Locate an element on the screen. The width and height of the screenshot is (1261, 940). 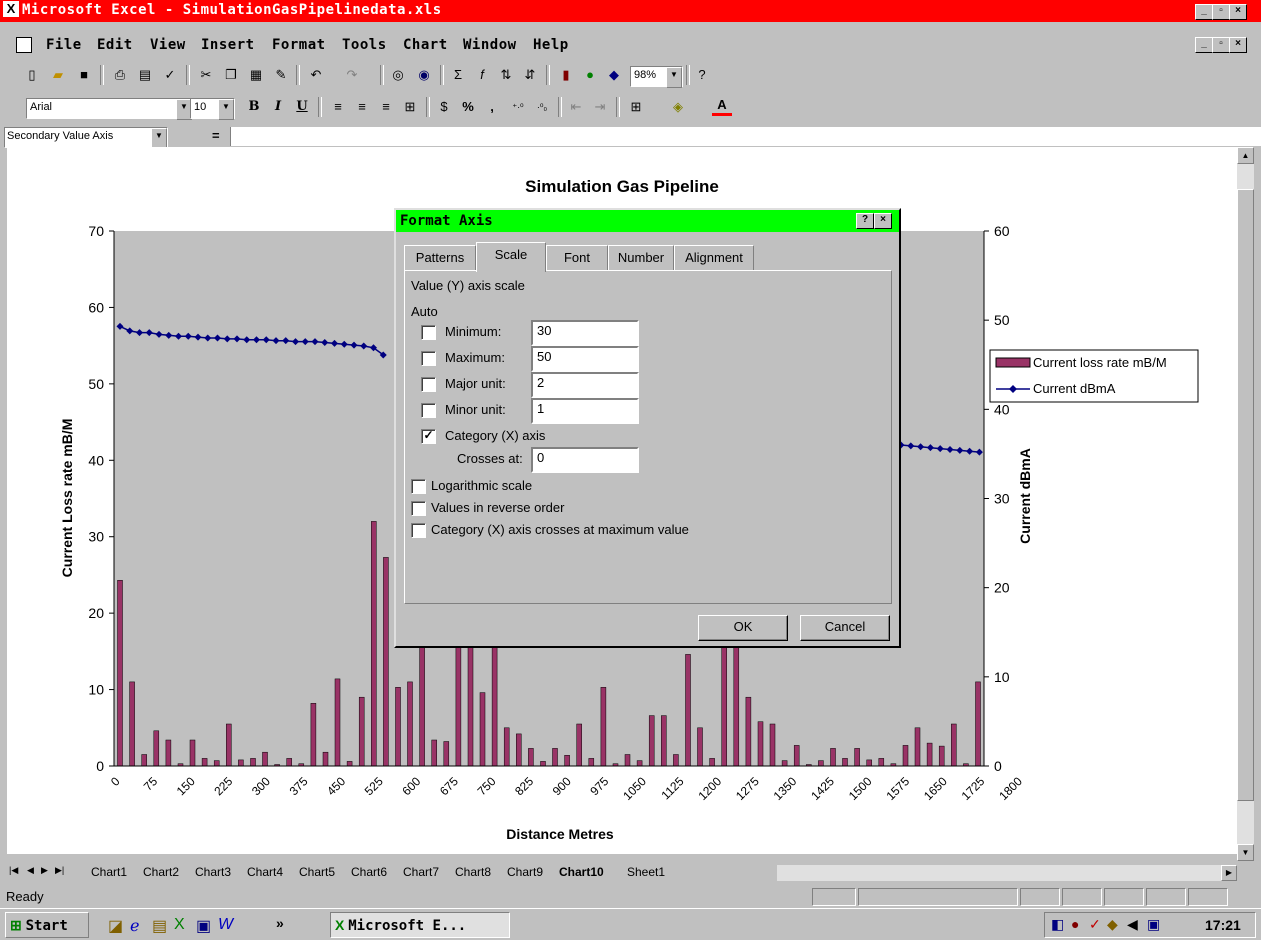
x-axis-title: Distance Metres is located at coordinates (560, 834).